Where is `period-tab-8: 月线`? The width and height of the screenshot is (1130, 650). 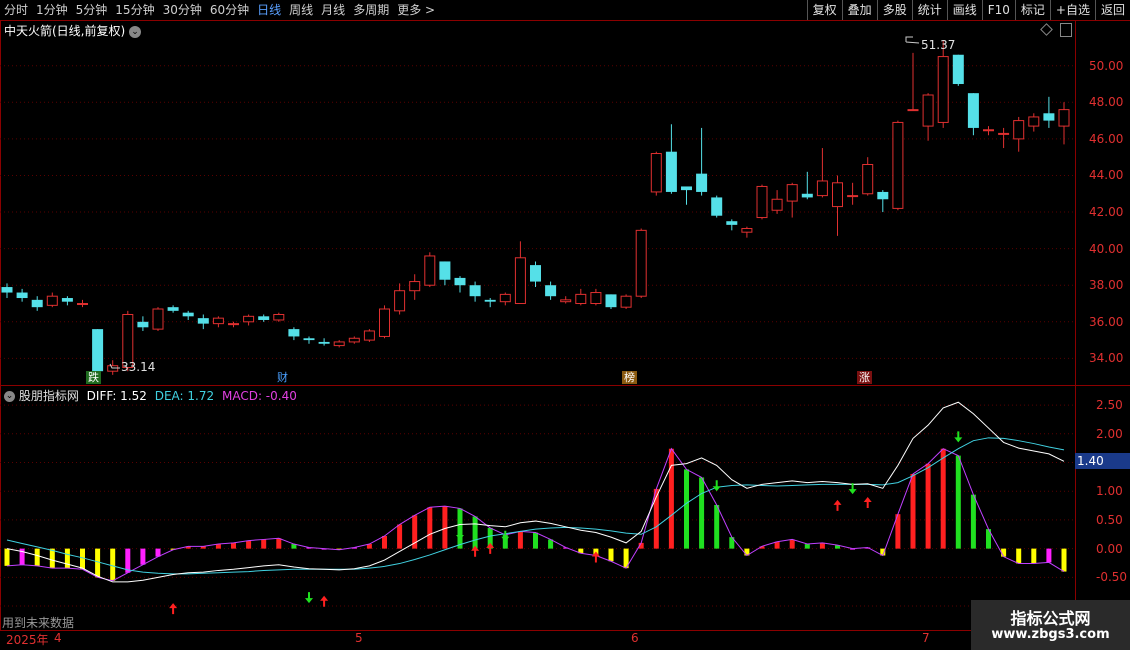
period-tab-8: 月线 is located at coordinates (333, 10).